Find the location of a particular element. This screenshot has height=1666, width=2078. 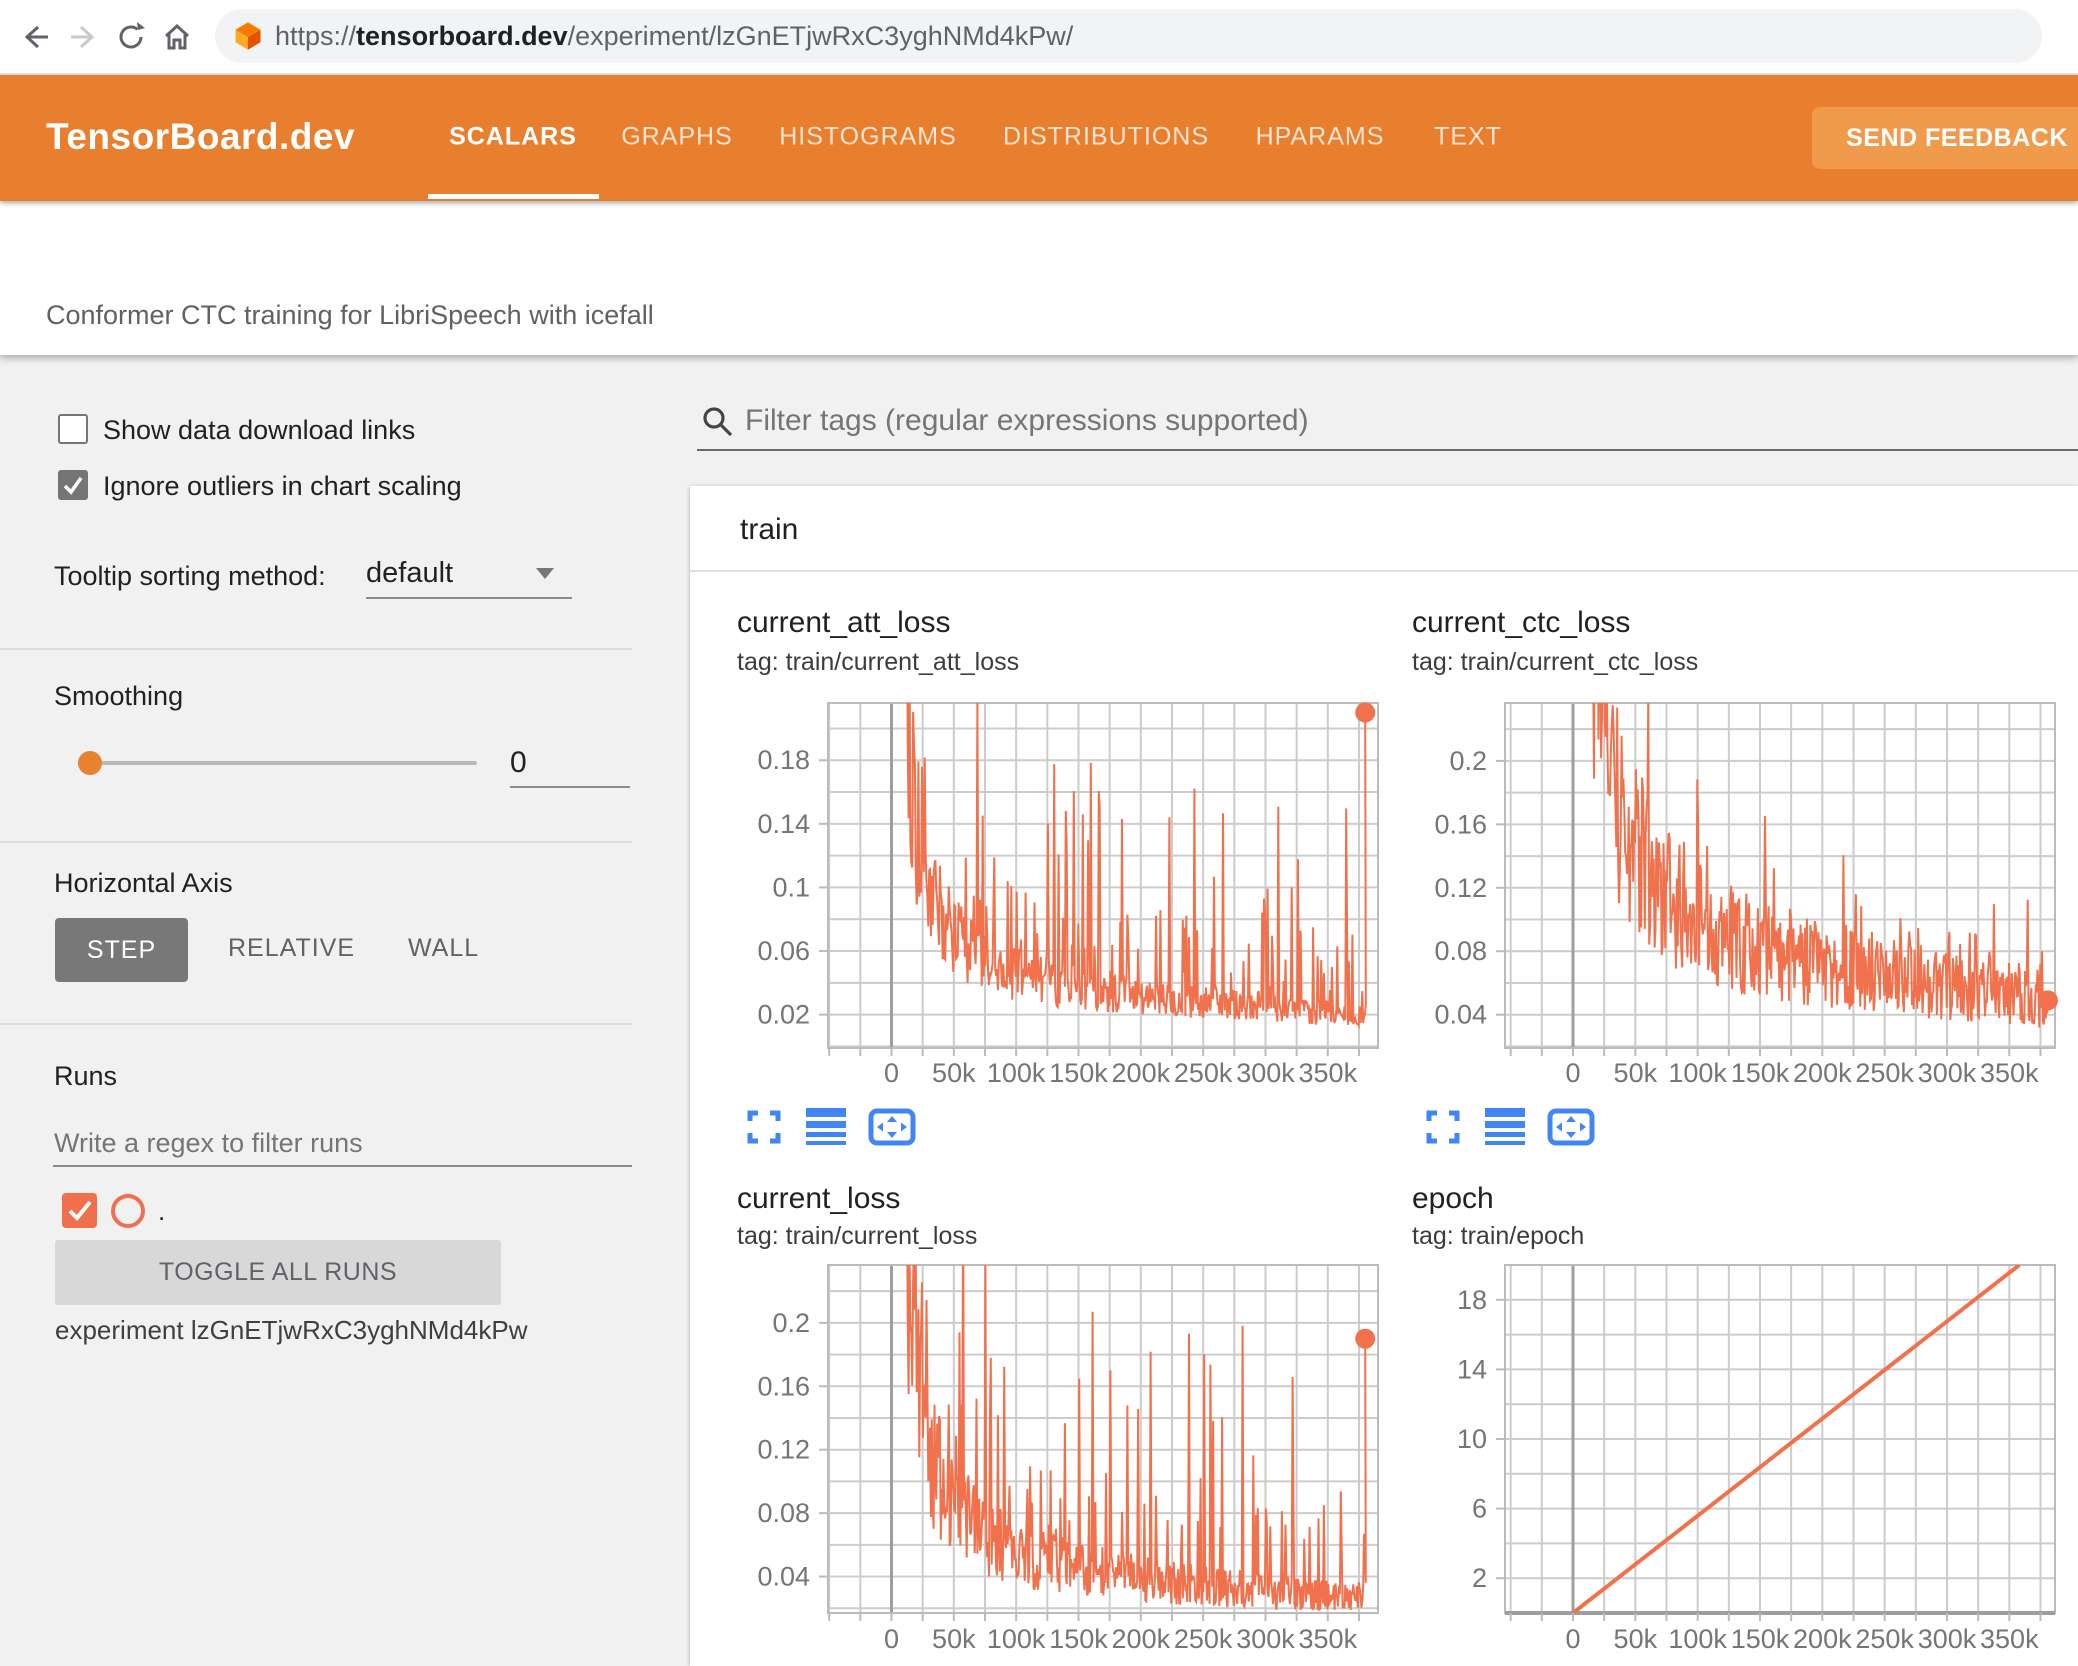

tab-text: TEXT is located at coordinates (1468, 137).